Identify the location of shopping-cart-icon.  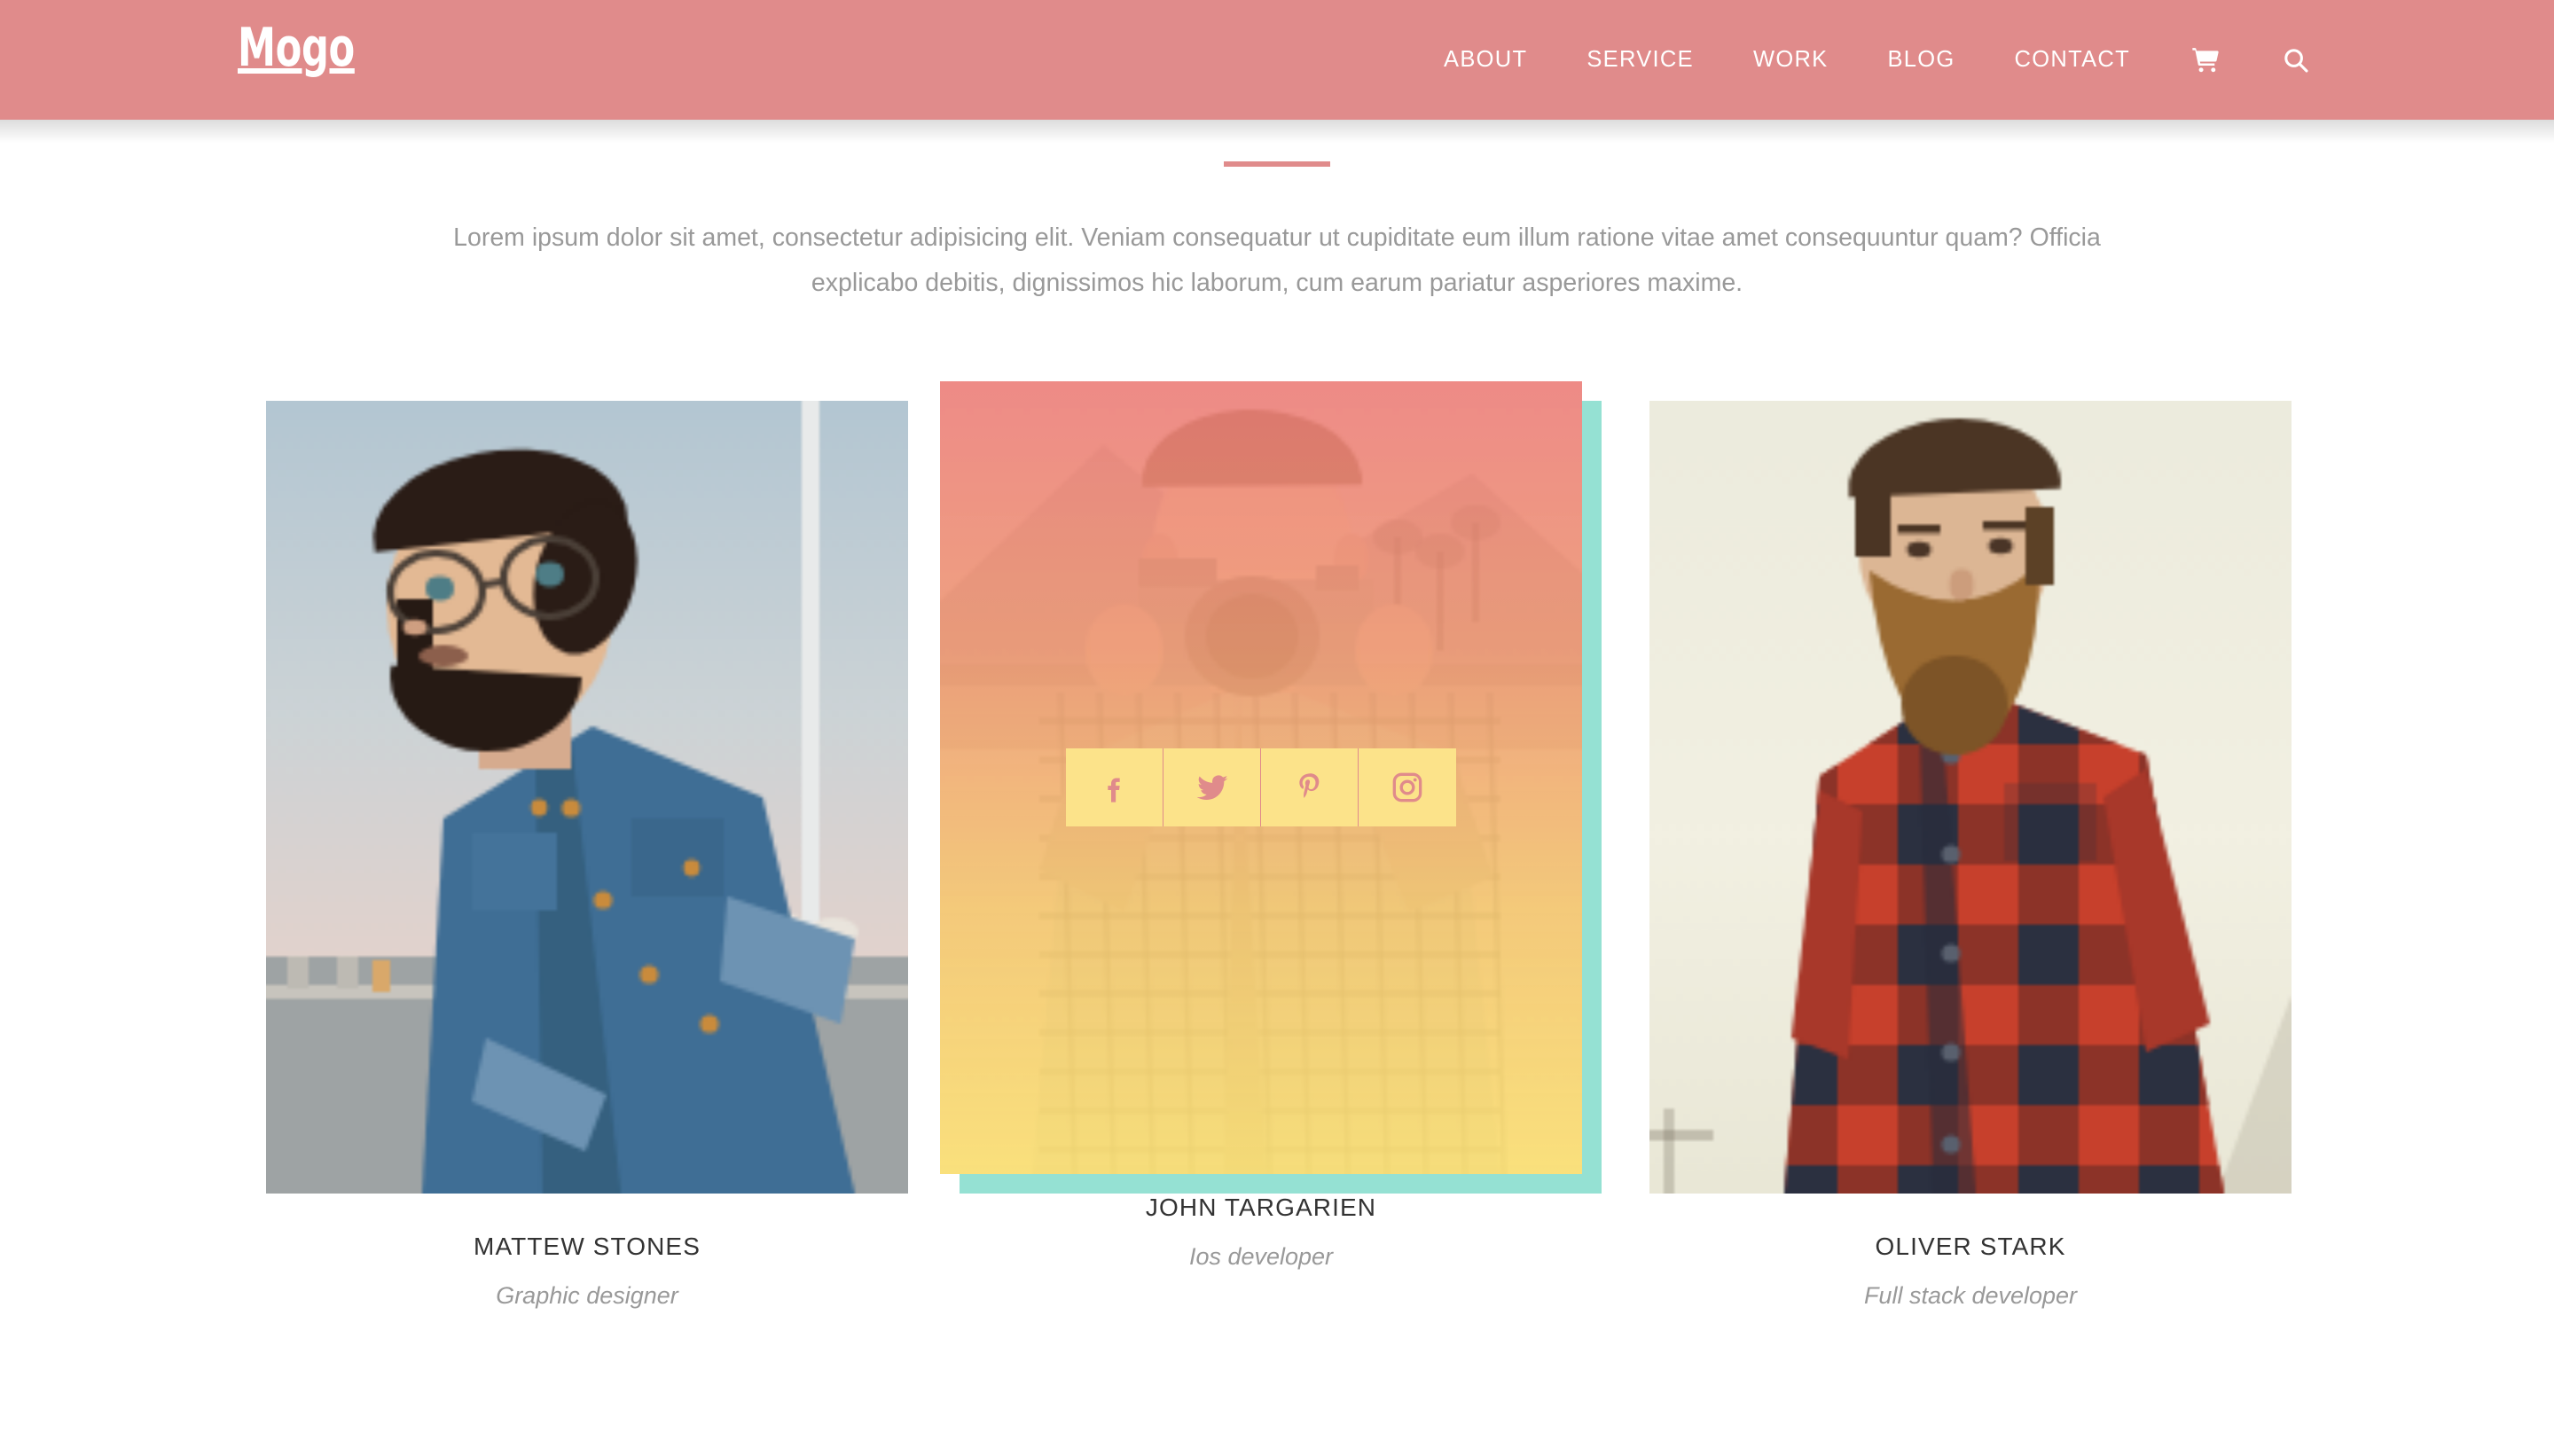
(2205, 60).